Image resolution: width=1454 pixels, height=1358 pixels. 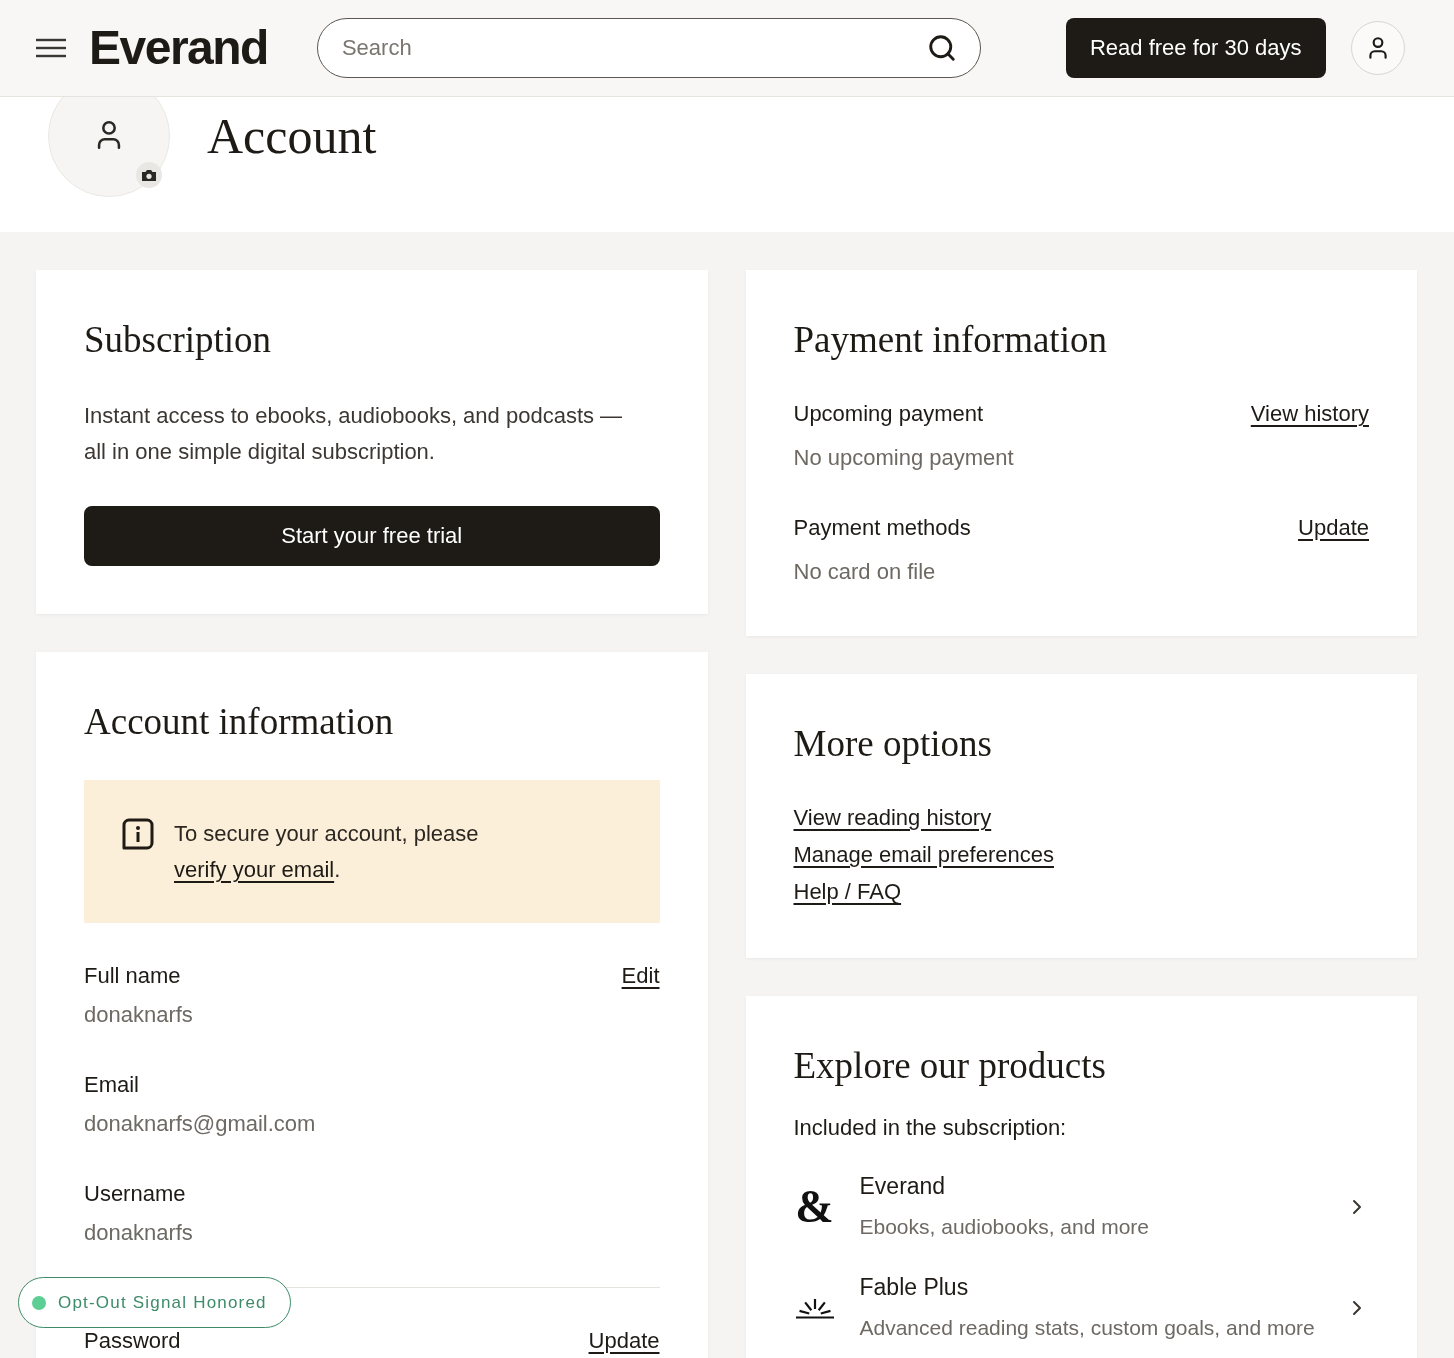 I want to click on card-title: Explore our products, so click(x=950, y=1066).